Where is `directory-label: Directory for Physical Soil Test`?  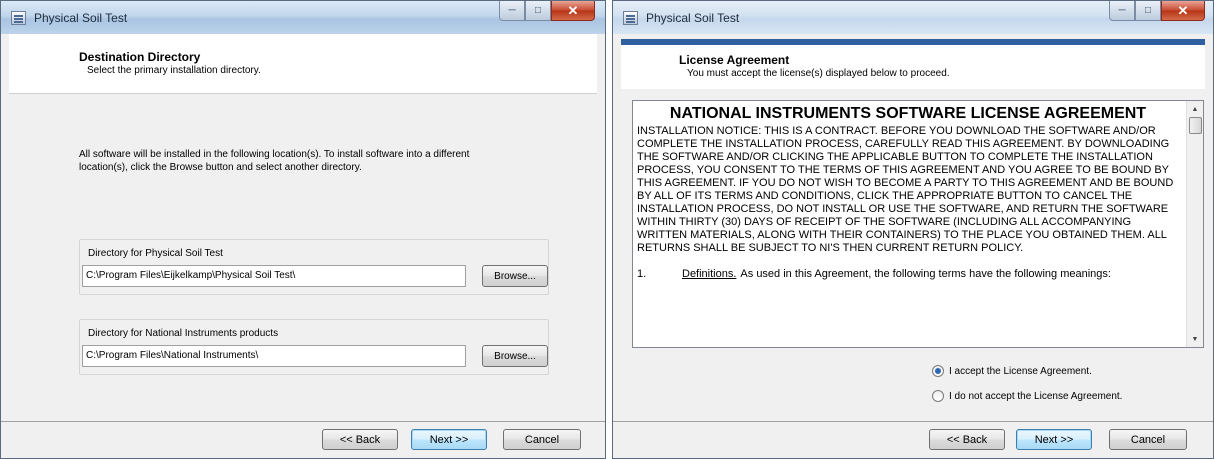 directory-label: Directory for Physical Soil Test is located at coordinates (155, 253).